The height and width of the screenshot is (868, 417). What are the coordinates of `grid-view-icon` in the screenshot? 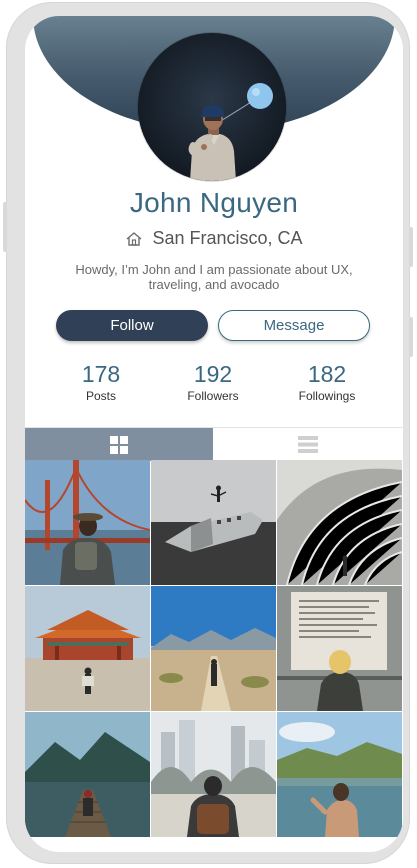 It's located at (119, 444).